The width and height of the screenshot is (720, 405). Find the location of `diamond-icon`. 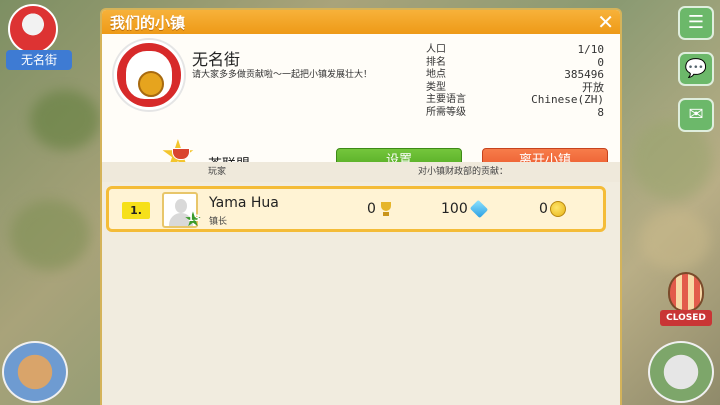

diamond-icon is located at coordinates (480, 209).